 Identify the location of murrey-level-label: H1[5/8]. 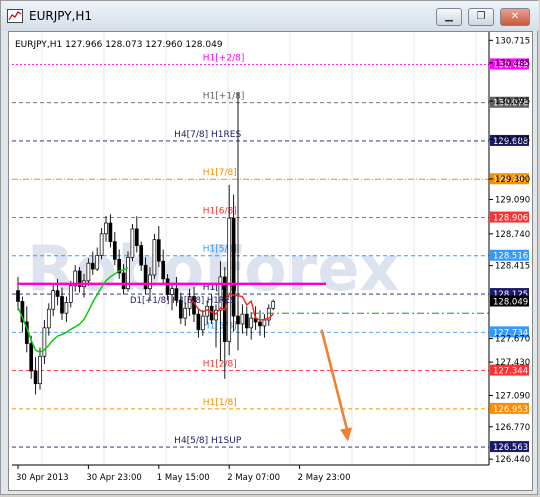
(220, 250).